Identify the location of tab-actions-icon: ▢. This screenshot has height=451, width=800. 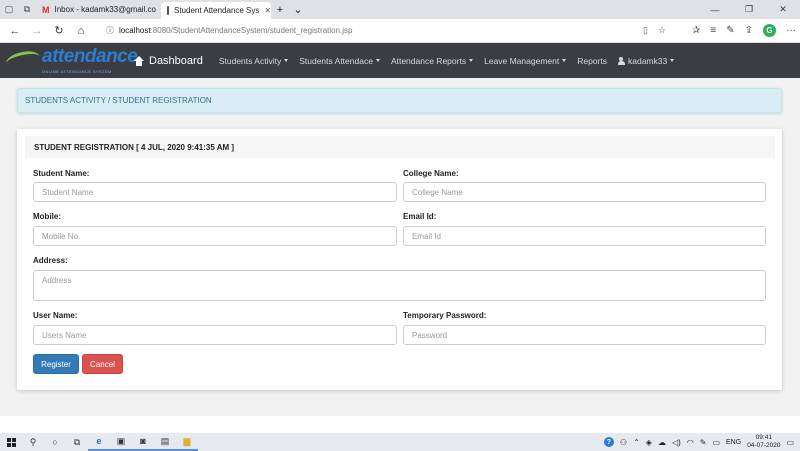
(9, 9).